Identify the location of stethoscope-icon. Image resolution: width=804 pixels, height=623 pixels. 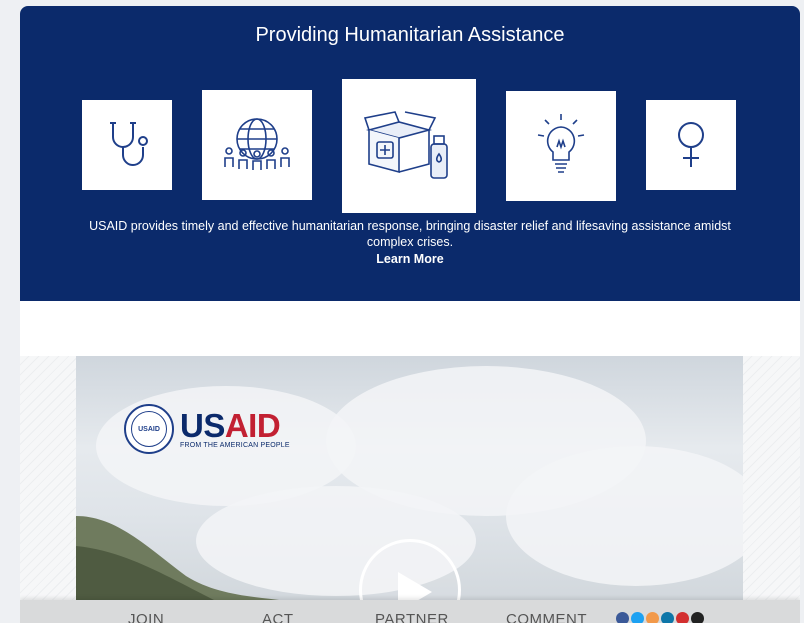
(129, 144).